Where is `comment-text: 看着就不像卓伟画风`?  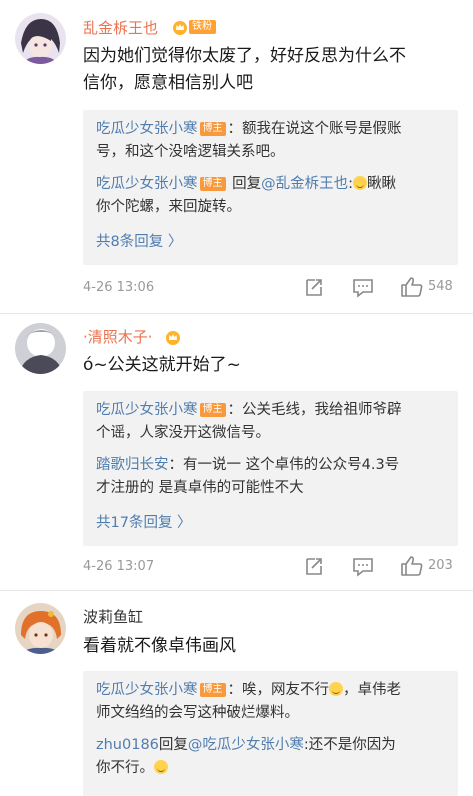 comment-text: 看着就不像卓伟画风 is located at coordinates (273, 646).